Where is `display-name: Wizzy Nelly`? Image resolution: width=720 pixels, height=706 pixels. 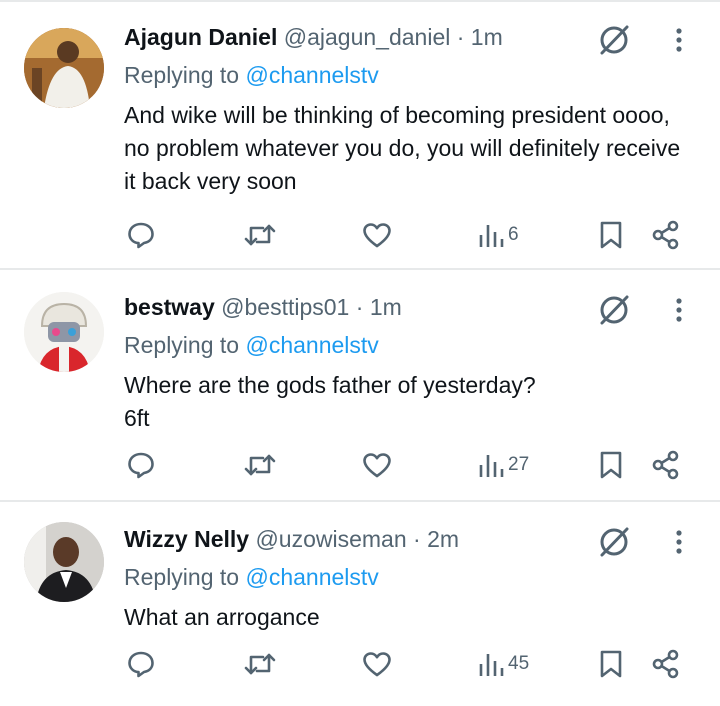
display-name: Wizzy Nelly is located at coordinates (186, 539).